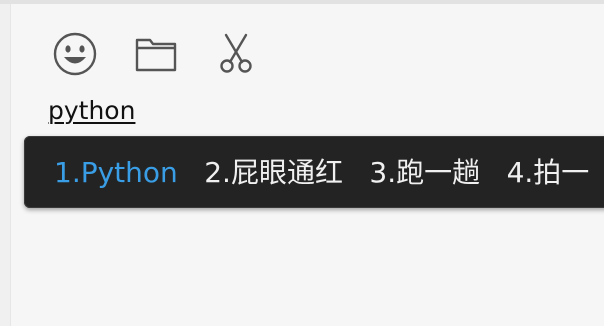 Image resolution: width=604 pixels, height=326 pixels. What do you see at coordinates (273, 173) in the screenshot?
I see `candidate-2: 2.屁眼通红` at bounding box center [273, 173].